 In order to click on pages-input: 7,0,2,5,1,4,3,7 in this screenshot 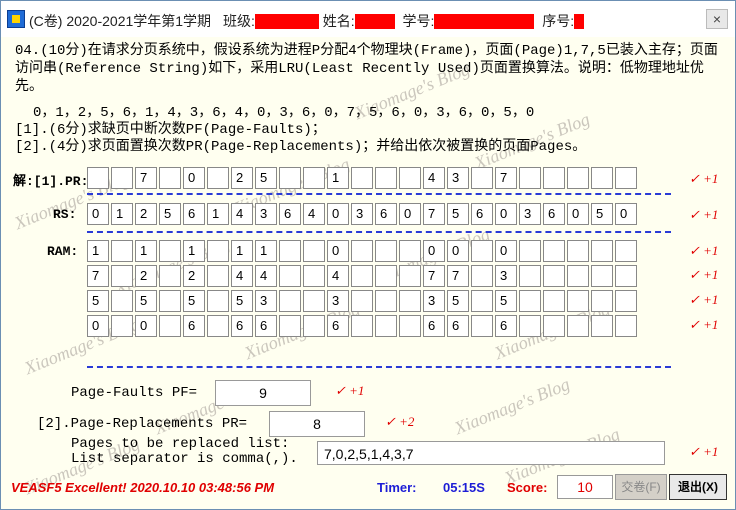, I will do `click(491, 453)`.